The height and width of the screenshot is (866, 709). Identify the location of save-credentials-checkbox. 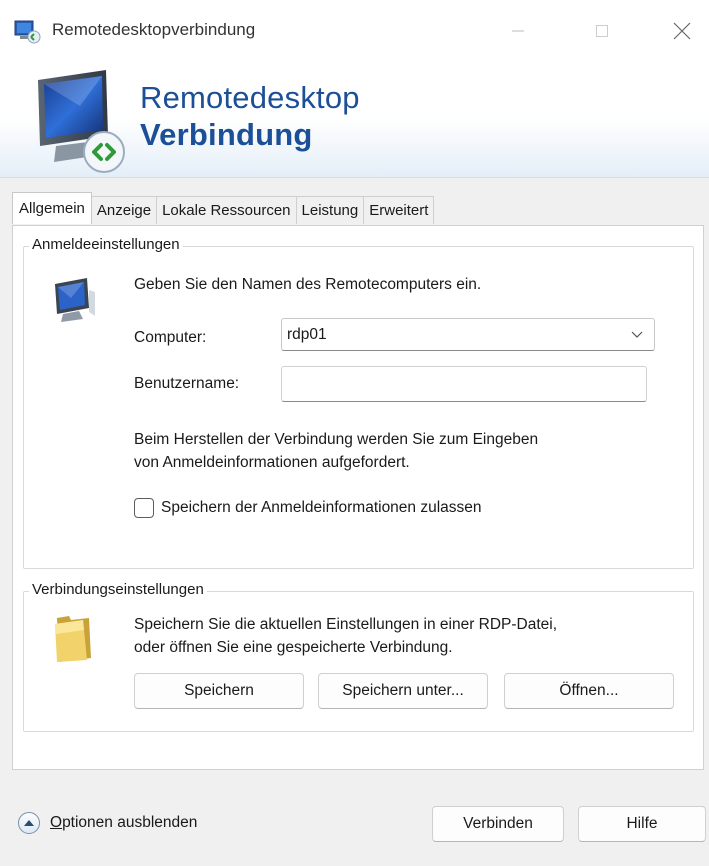
(144, 508).